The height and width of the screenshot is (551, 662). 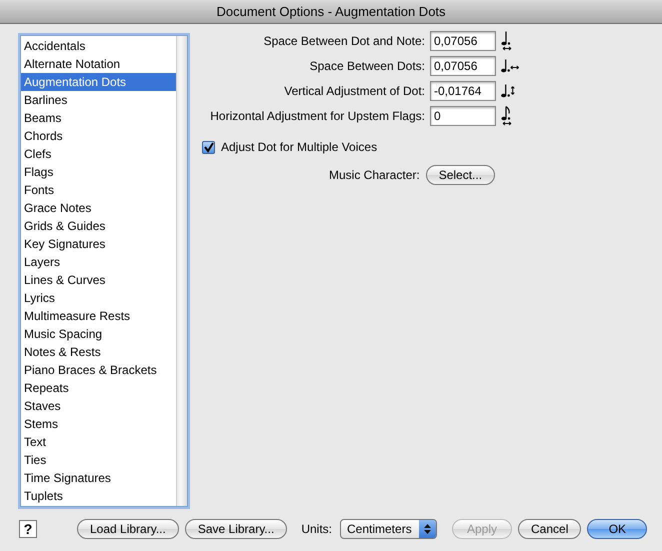 What do you see at coordinates (98, 298) in the screenshot?
I see `list-item: Lyrics` at bounding box center [98, 298].